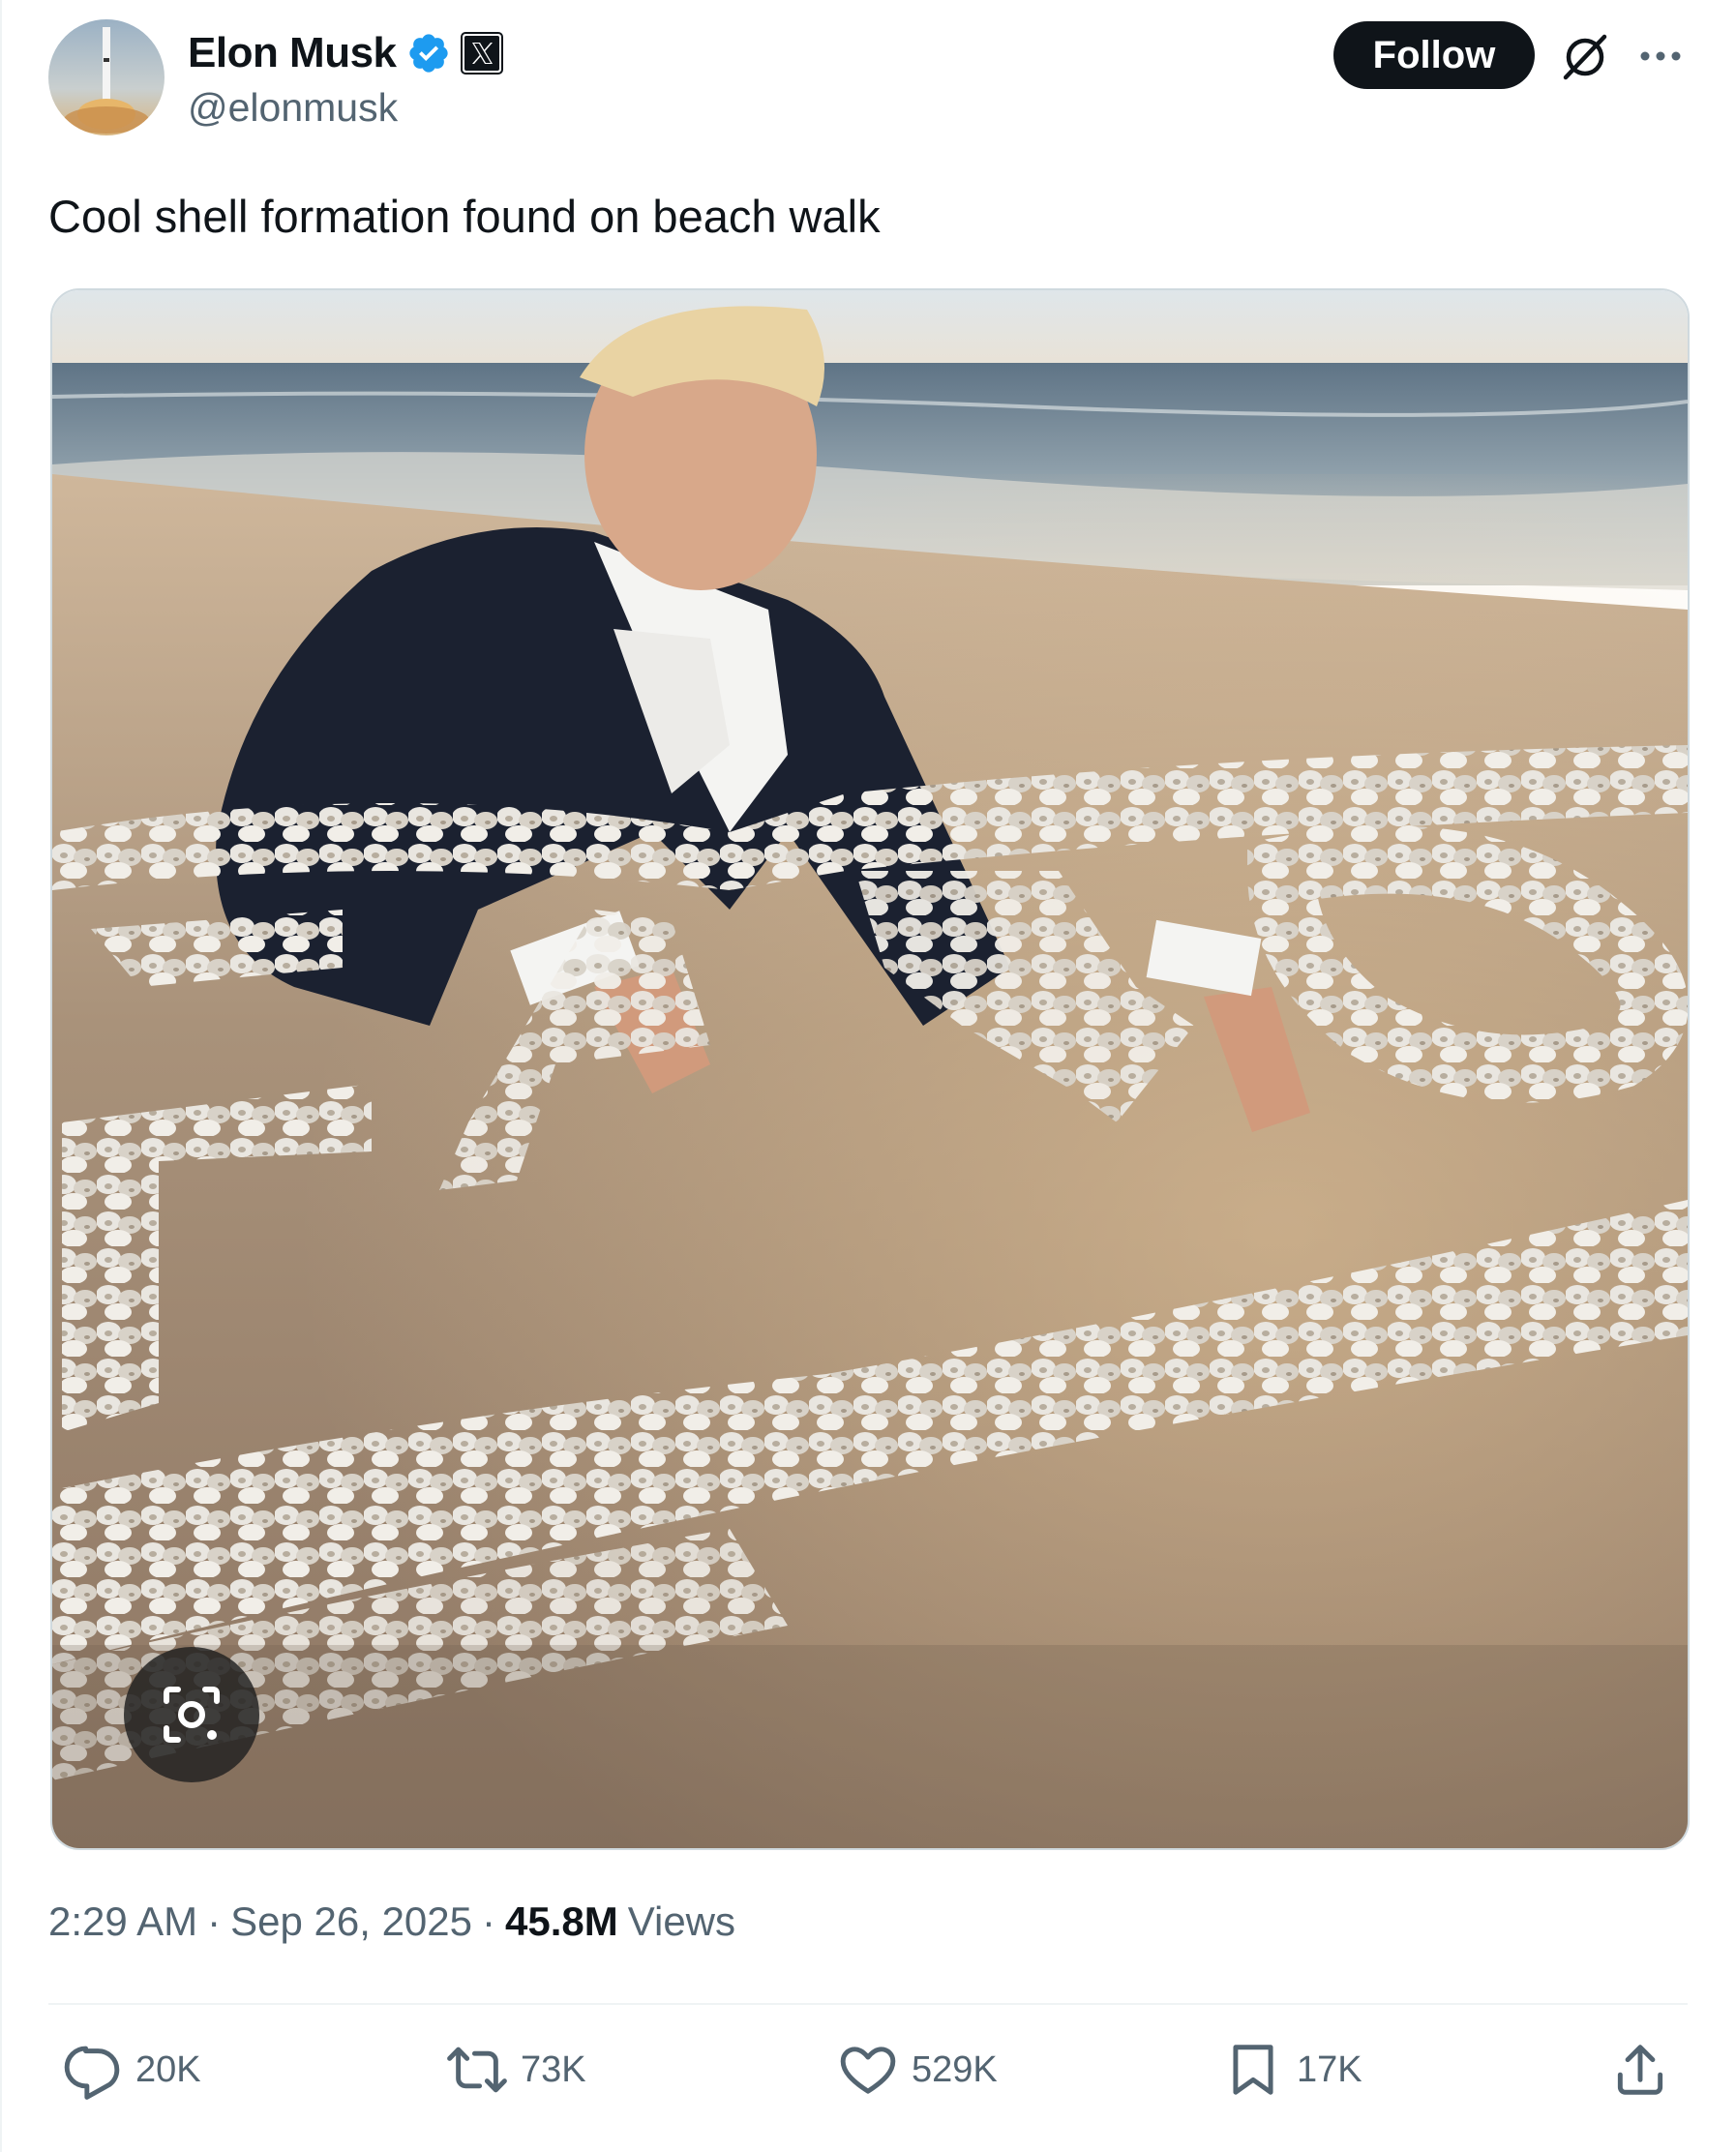 The height and width of the screenshot is (2152, 1736). I want to click on tweet-meta: 2:29 AM · Sep 26, 2025 · 45.8M Views, so click(391, 1921).